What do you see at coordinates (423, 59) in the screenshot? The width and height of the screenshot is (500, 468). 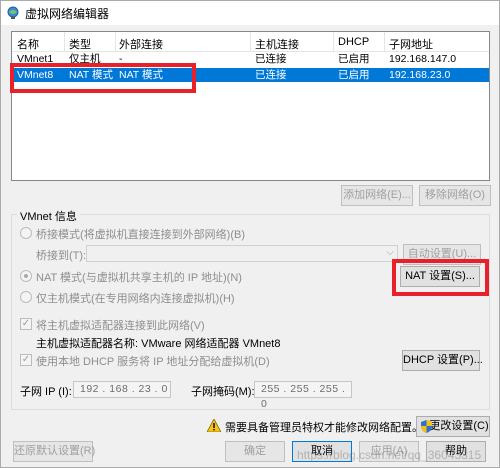 I see `row-subnet: 192.168.147.0` at bounding box center [423, 59].